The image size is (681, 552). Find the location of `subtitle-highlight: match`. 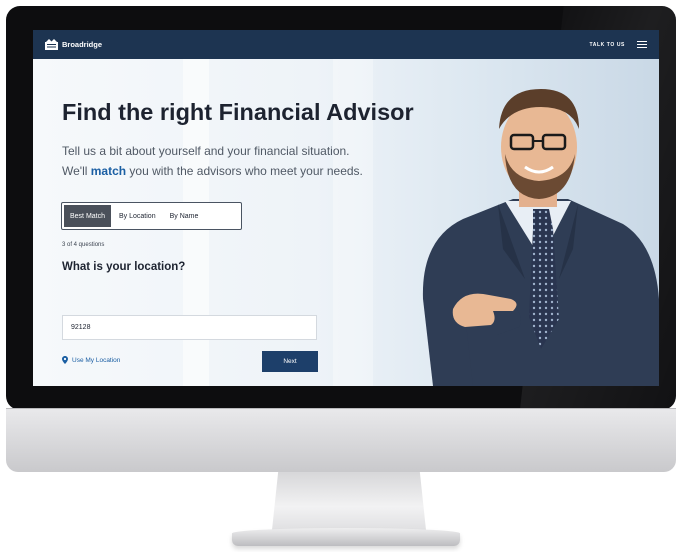

subtitle-highlight: match is located at coordinates (108, 171).